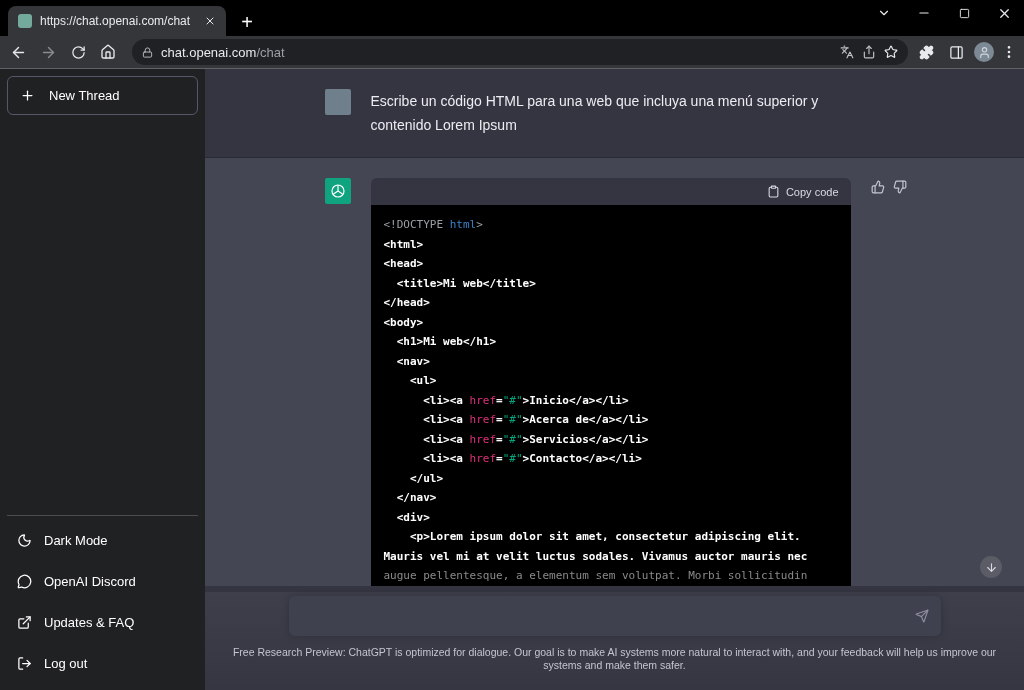 This screenshot has width=1024, height=690. I want to click on new-tab-button: +, so click(247, 22).